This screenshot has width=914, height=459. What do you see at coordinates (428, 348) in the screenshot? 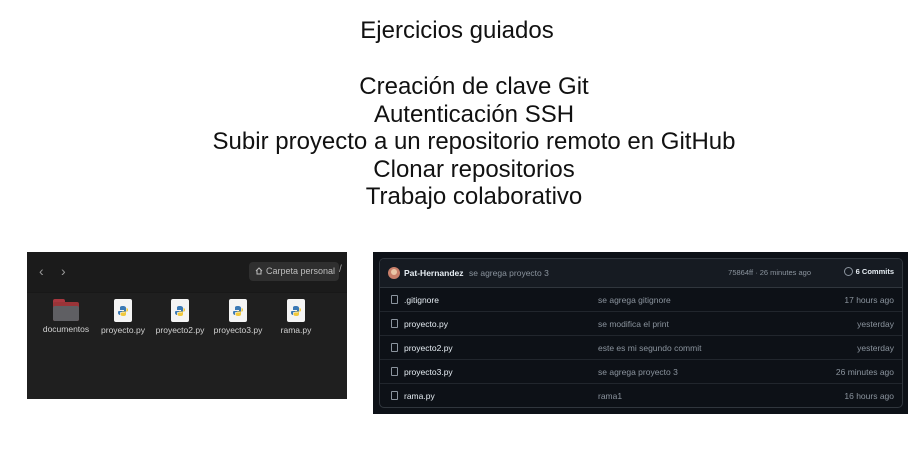
I see `file-name-link: proyecto2.py` at bounding box center [428, 348].